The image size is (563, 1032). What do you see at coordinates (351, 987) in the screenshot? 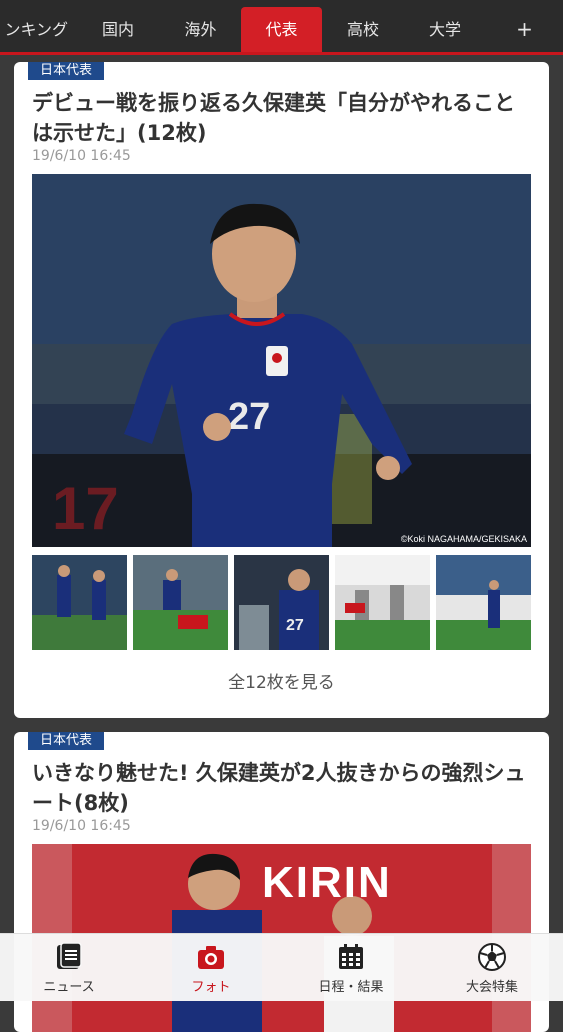
I see `nav-schedule-label: 日程・結果` at bounding box center [351, 987].